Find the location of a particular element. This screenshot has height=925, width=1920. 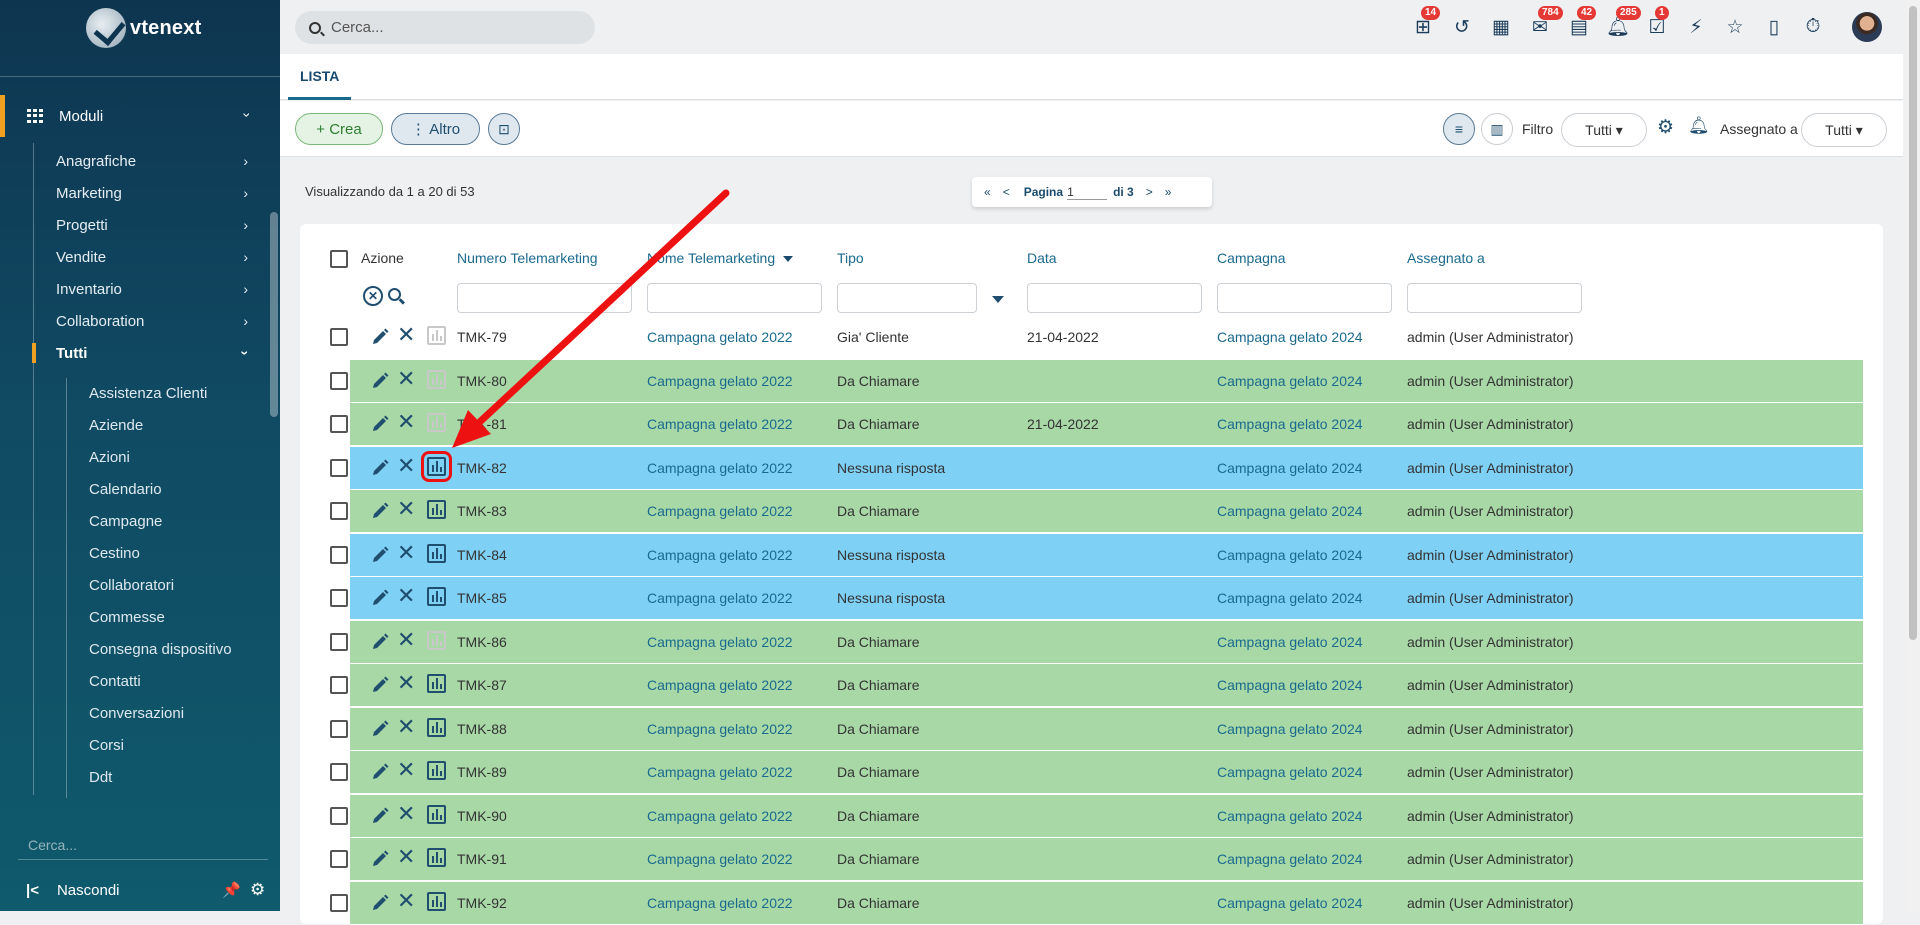

more-button: ⋮ Altro is located at coordinates (435, 129).